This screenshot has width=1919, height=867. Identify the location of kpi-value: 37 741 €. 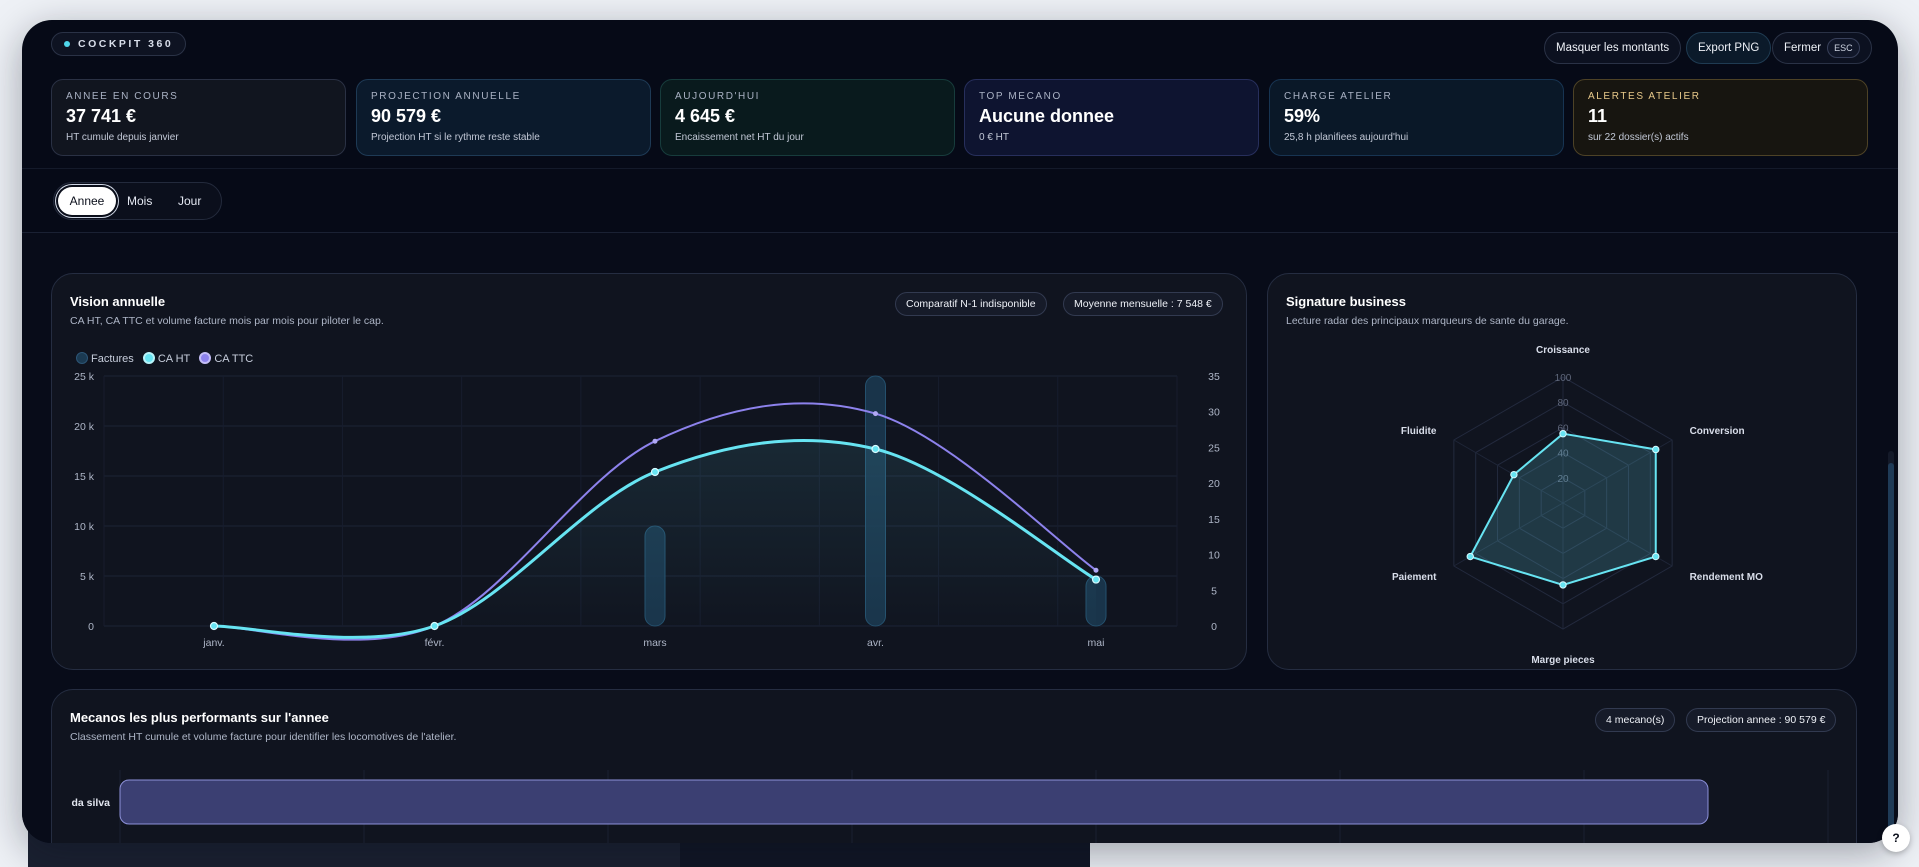
(101, 116).